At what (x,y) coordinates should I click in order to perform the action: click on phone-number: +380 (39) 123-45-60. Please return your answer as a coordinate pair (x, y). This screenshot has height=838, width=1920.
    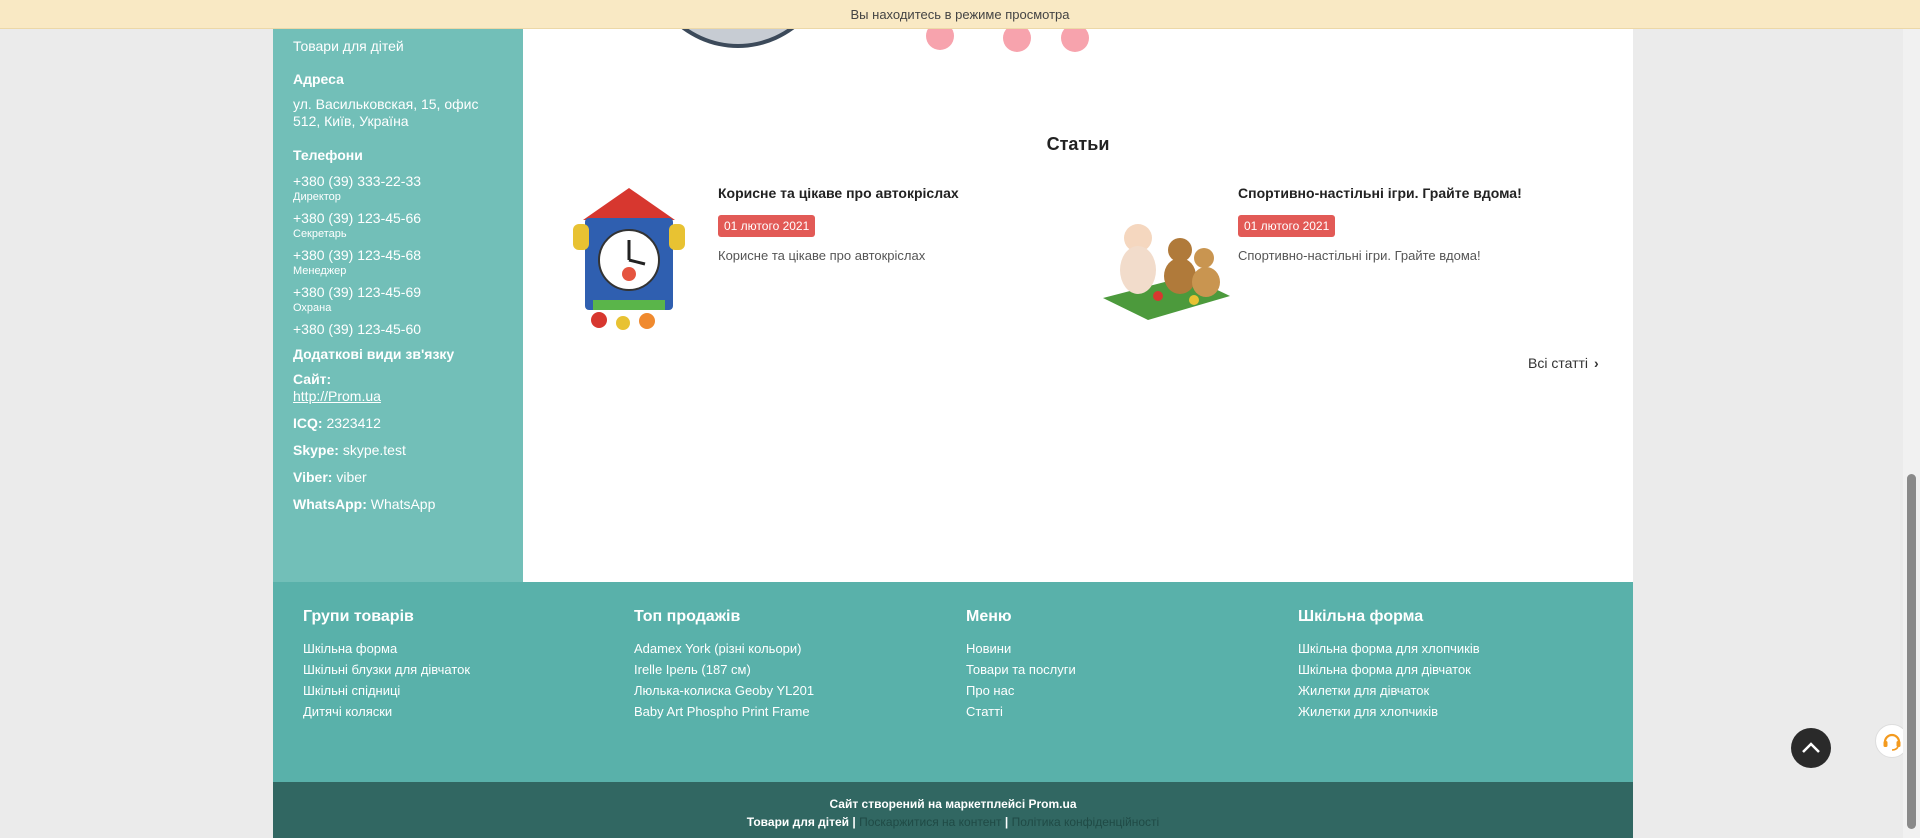
    Looking at the image, I should click on (398, 329).